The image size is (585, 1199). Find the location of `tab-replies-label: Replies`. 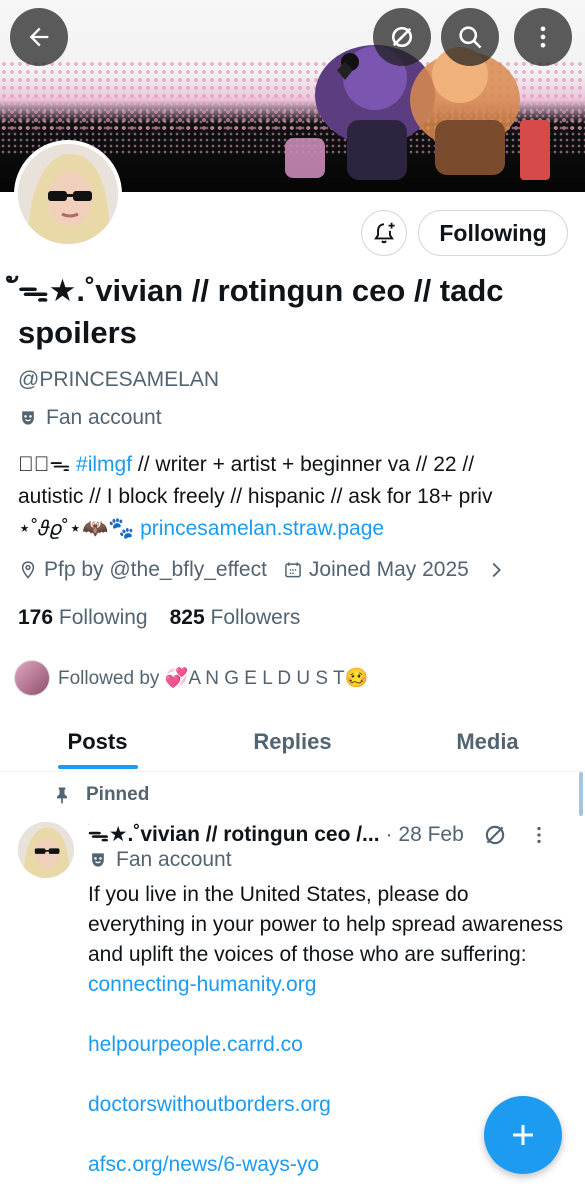

tab-replies-label: Replies is located at coordinates (292, 741).